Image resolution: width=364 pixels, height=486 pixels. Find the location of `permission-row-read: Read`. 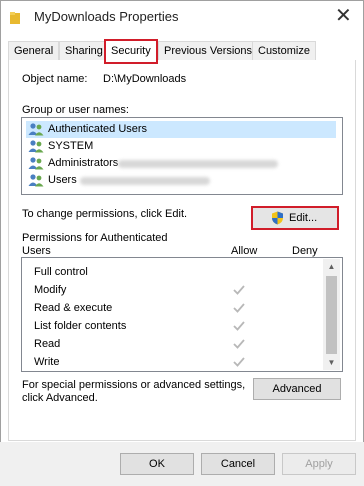

permission-row-read: Read is located at coordinates (47, 344).